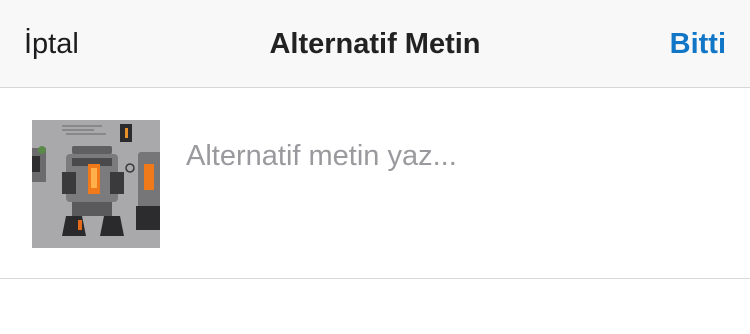  I want to click on image-thumbnail, so click(96, 184).